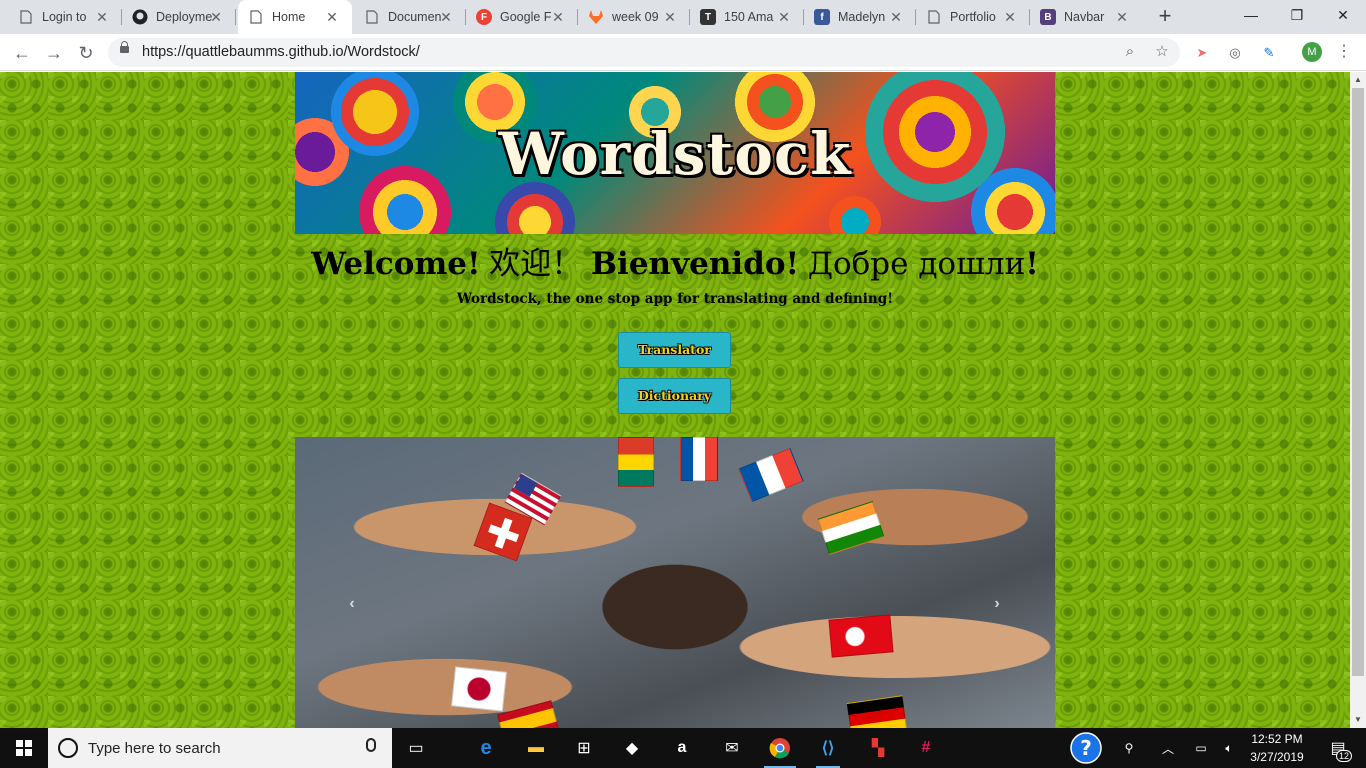 The image size is (1366, 768). What do you see at coordinates (1358, 80) in the screenshot?
I see `scroll-up-arrow: ▲` at bounding box center [1358, 80].